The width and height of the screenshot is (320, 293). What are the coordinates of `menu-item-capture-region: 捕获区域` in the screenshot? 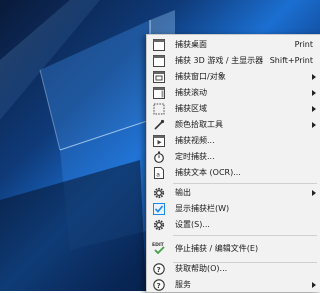 It's located at (233, 109).